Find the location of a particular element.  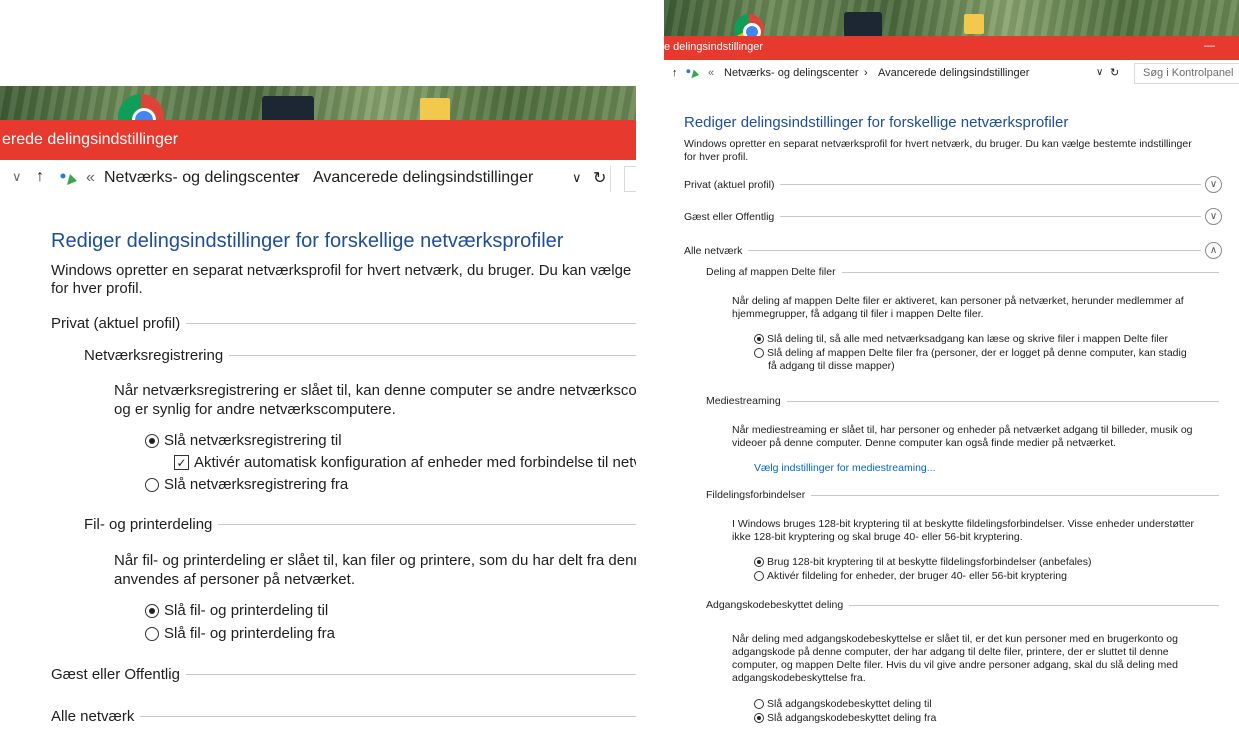

radio-label: Slå adgangskodebeskyttet deling til is located at coordinates (849, 704).